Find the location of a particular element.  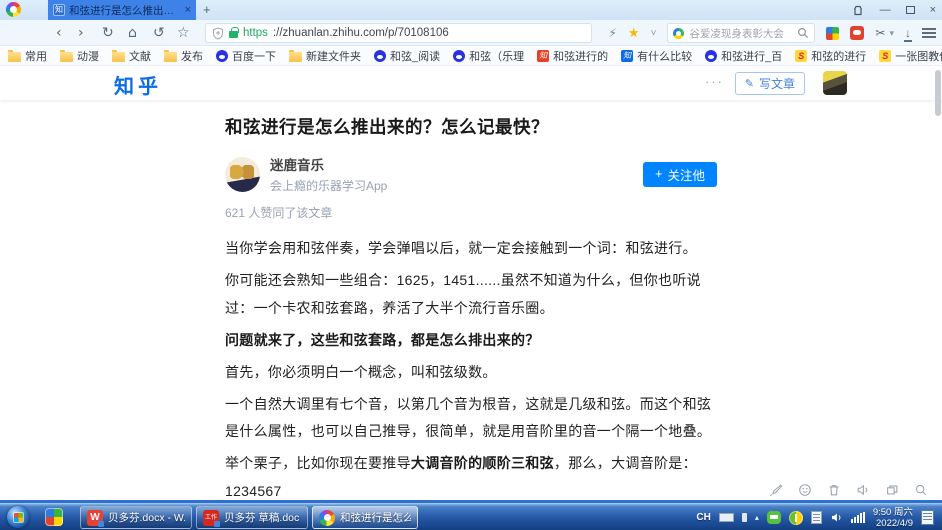

author-avatar is located at coordinates (242, 174).